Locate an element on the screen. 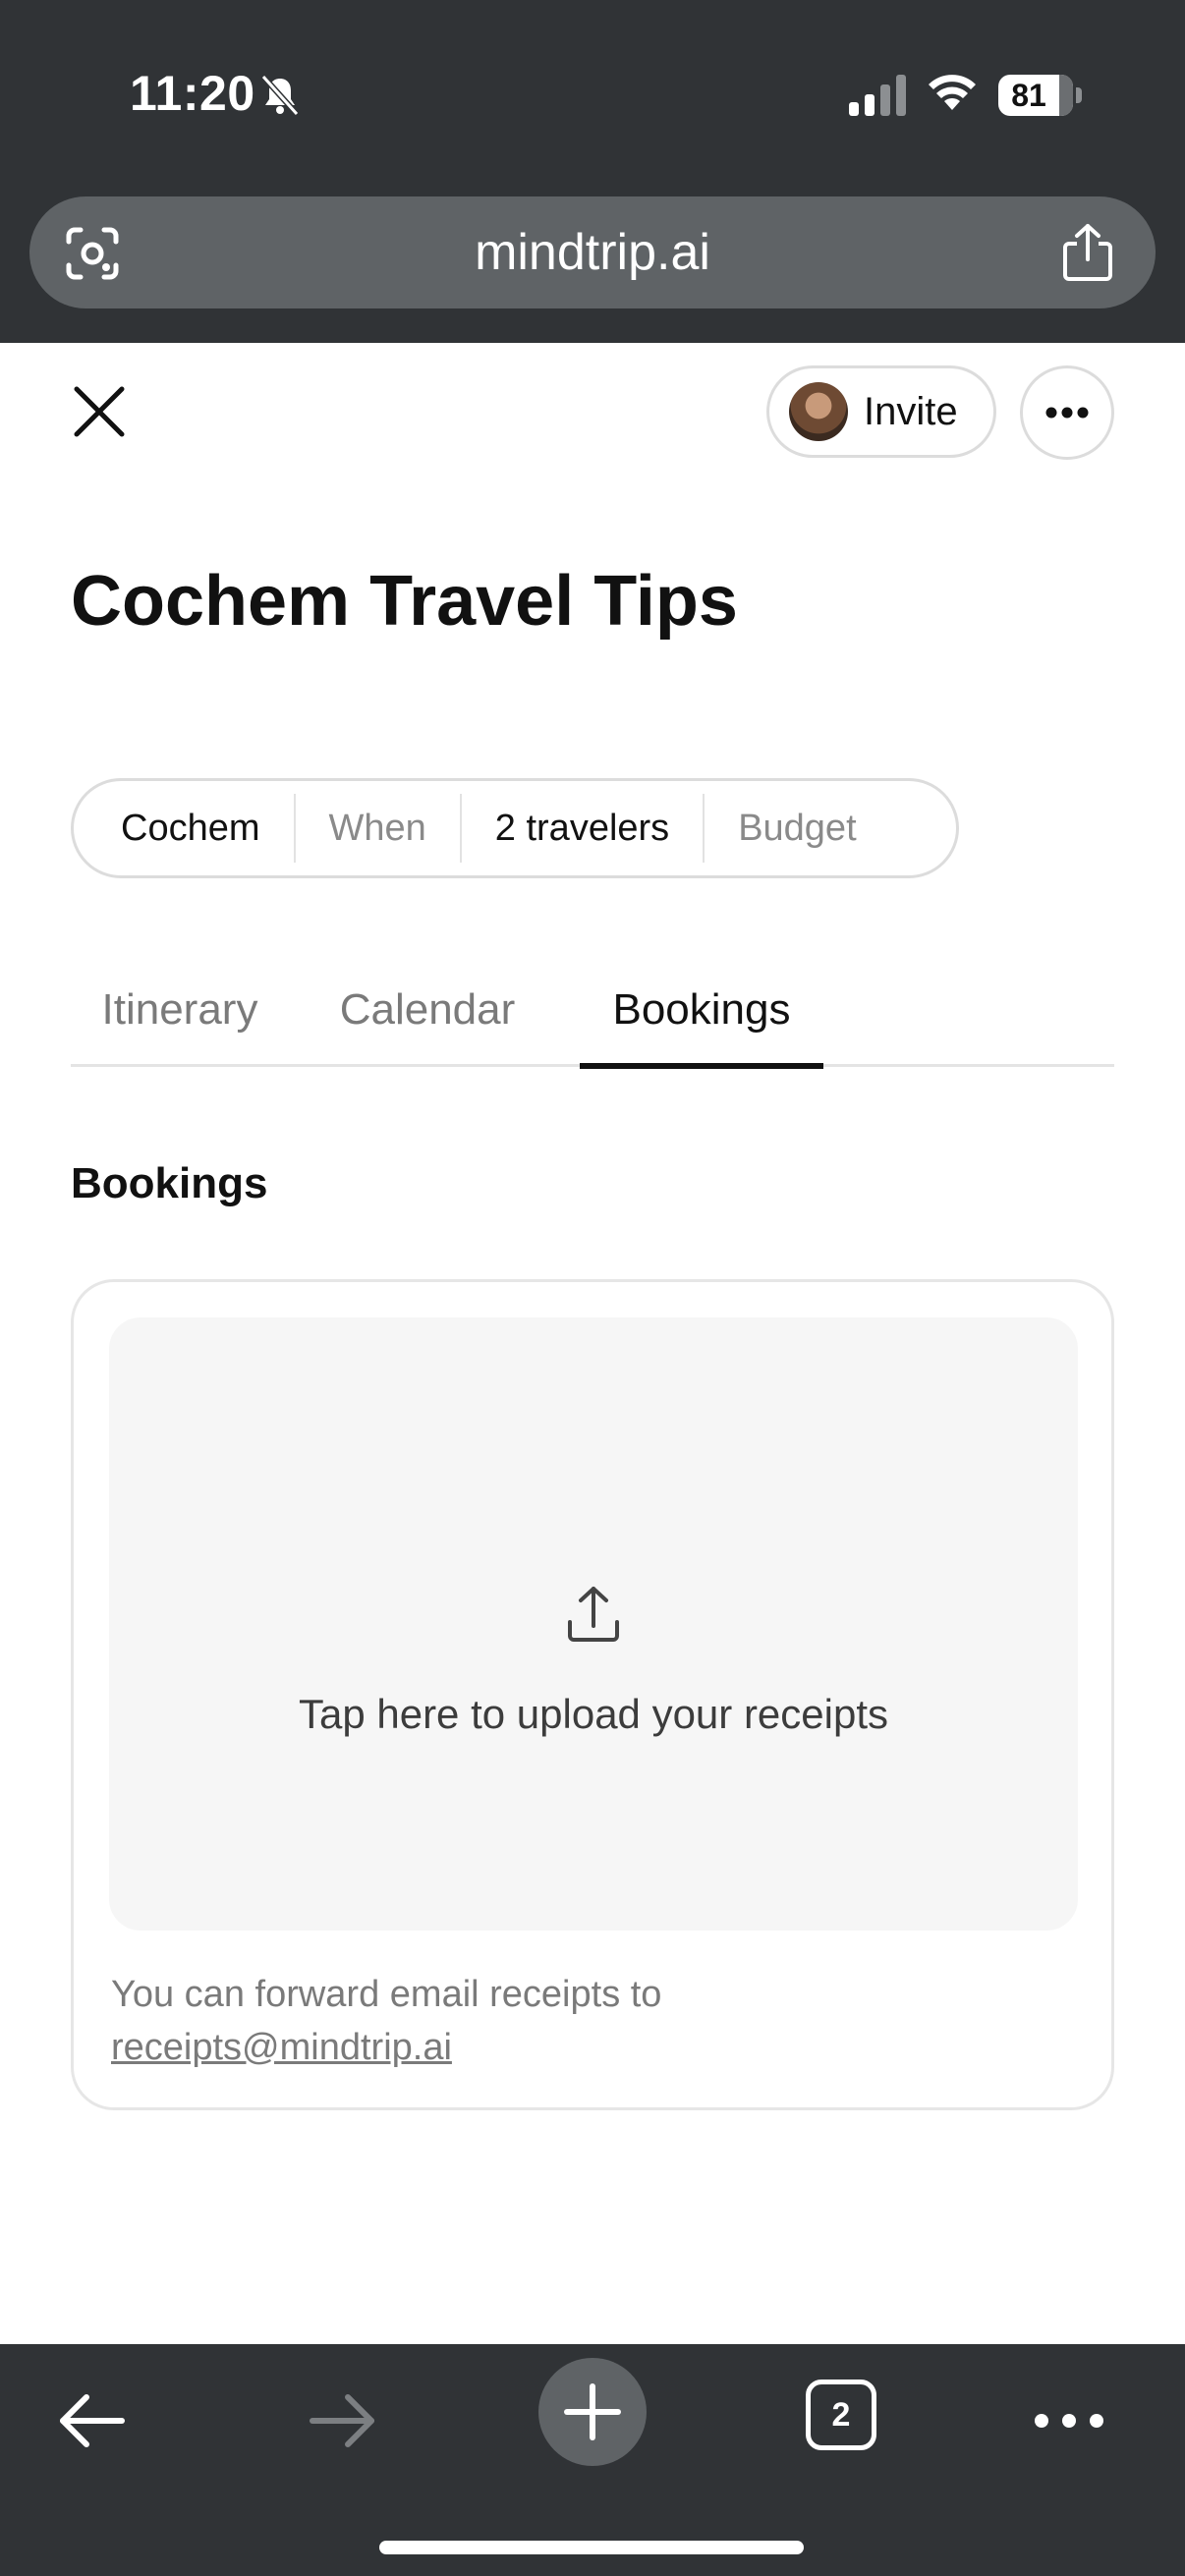  browser-top-bar: 11:20 81 mindtrip.ai is located at coordinates (592, 171).